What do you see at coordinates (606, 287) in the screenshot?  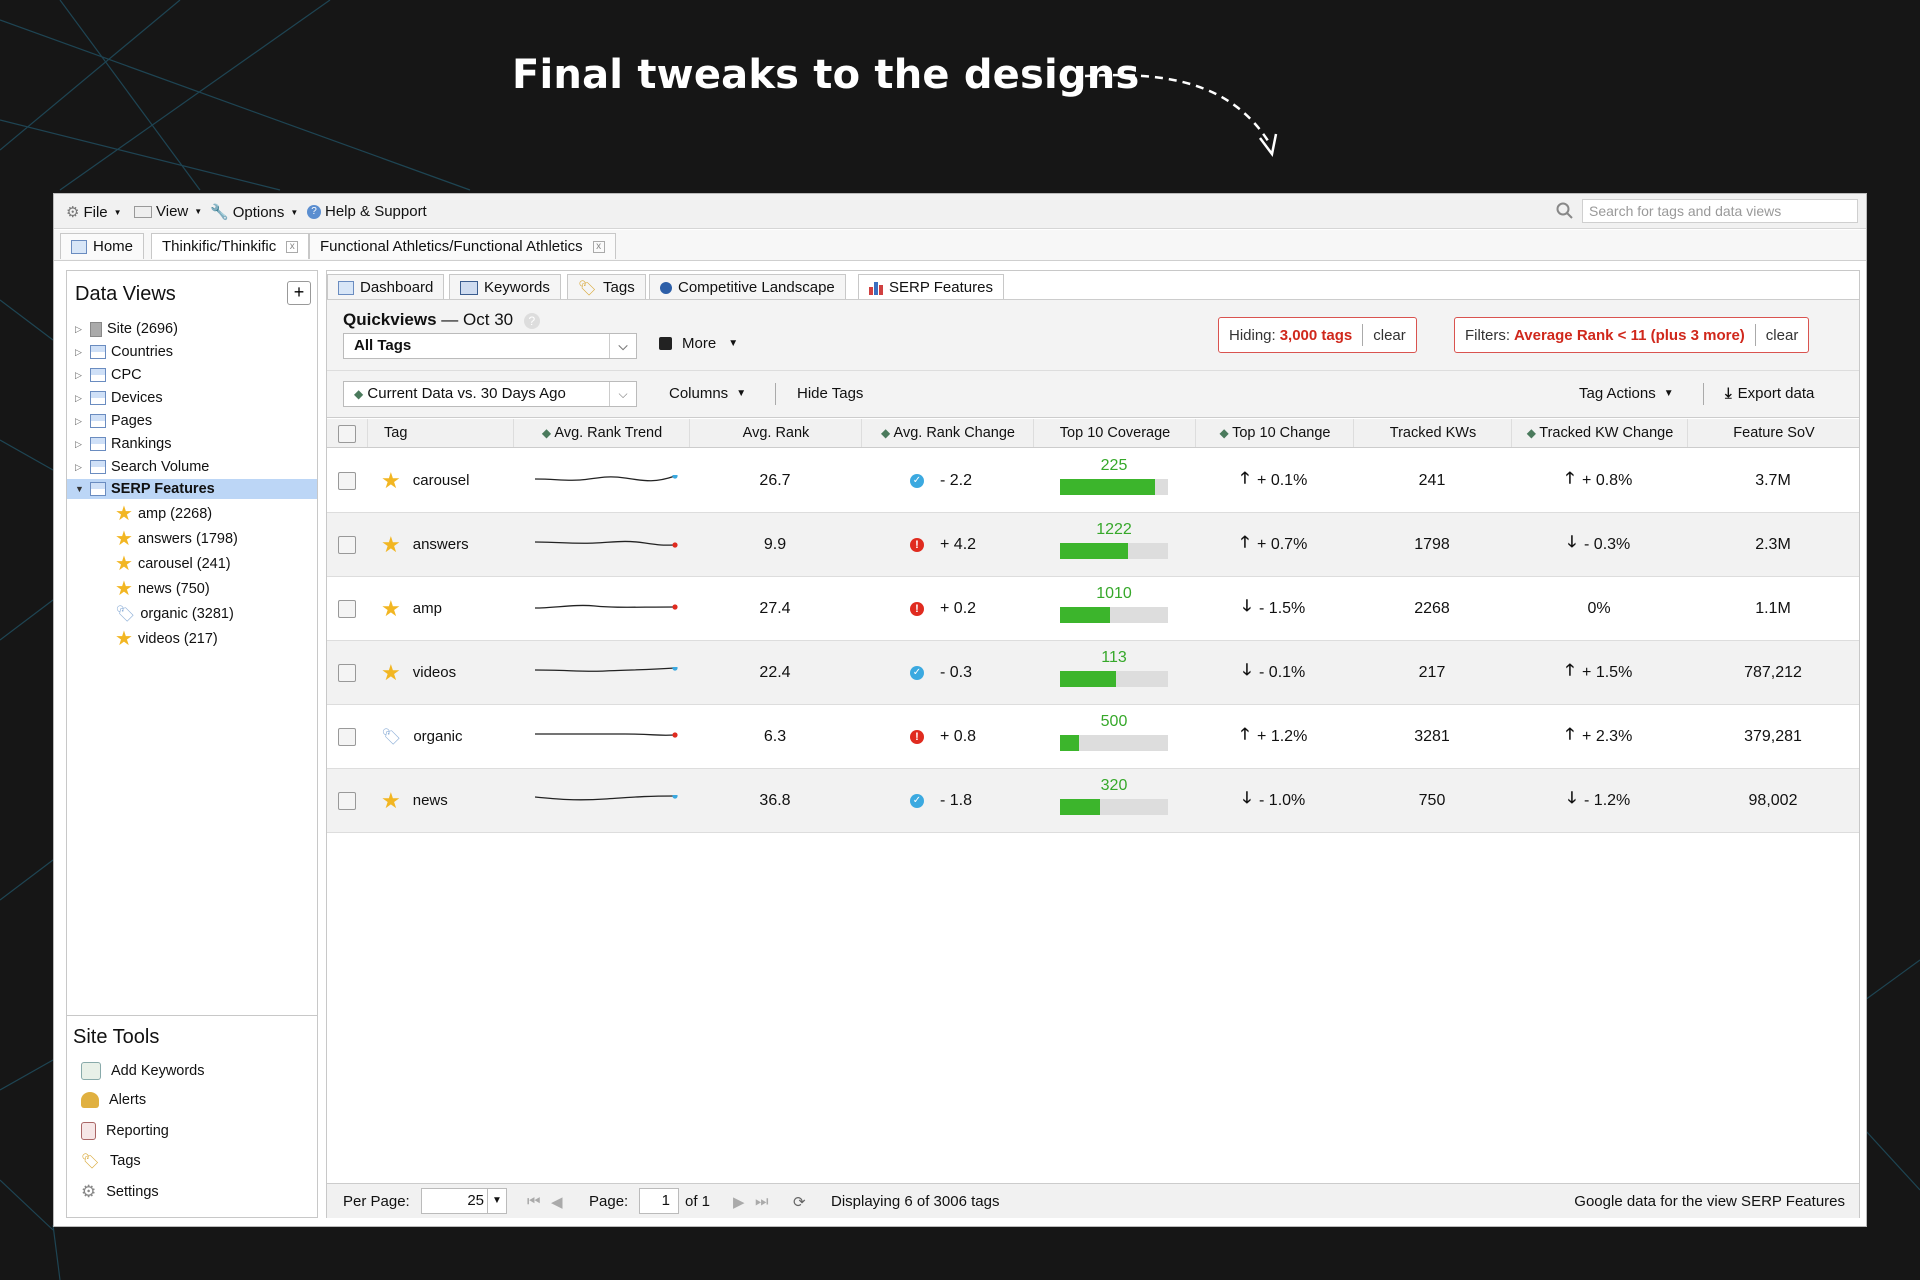 I see `tab-tags: 🏷 Tags` at bounding box center [606, 287].